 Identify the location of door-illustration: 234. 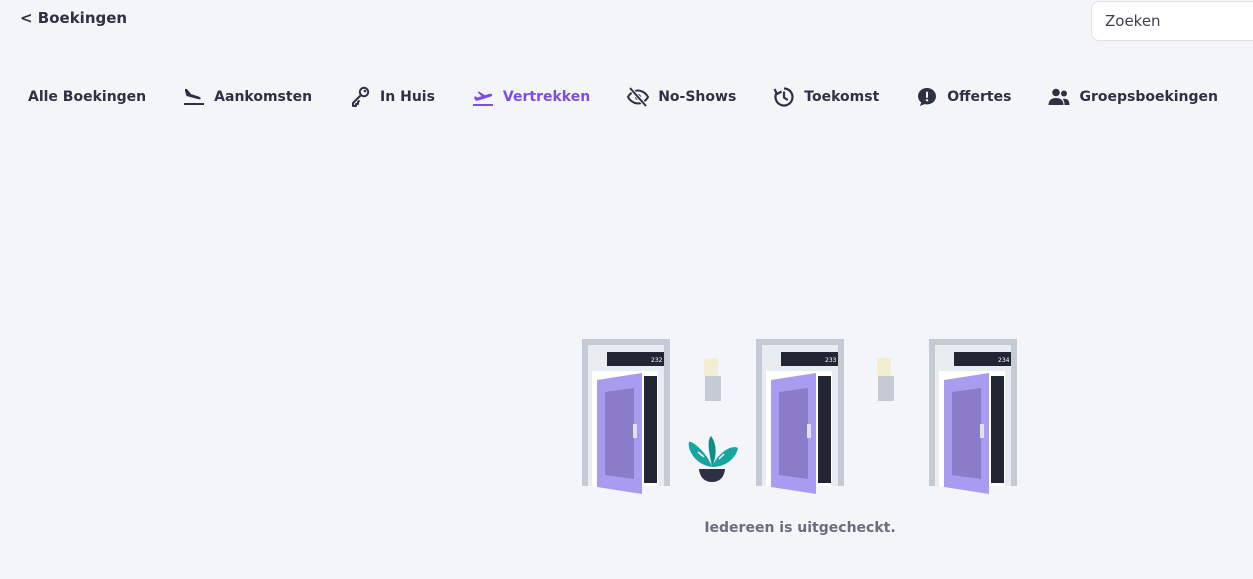
(973, 416).